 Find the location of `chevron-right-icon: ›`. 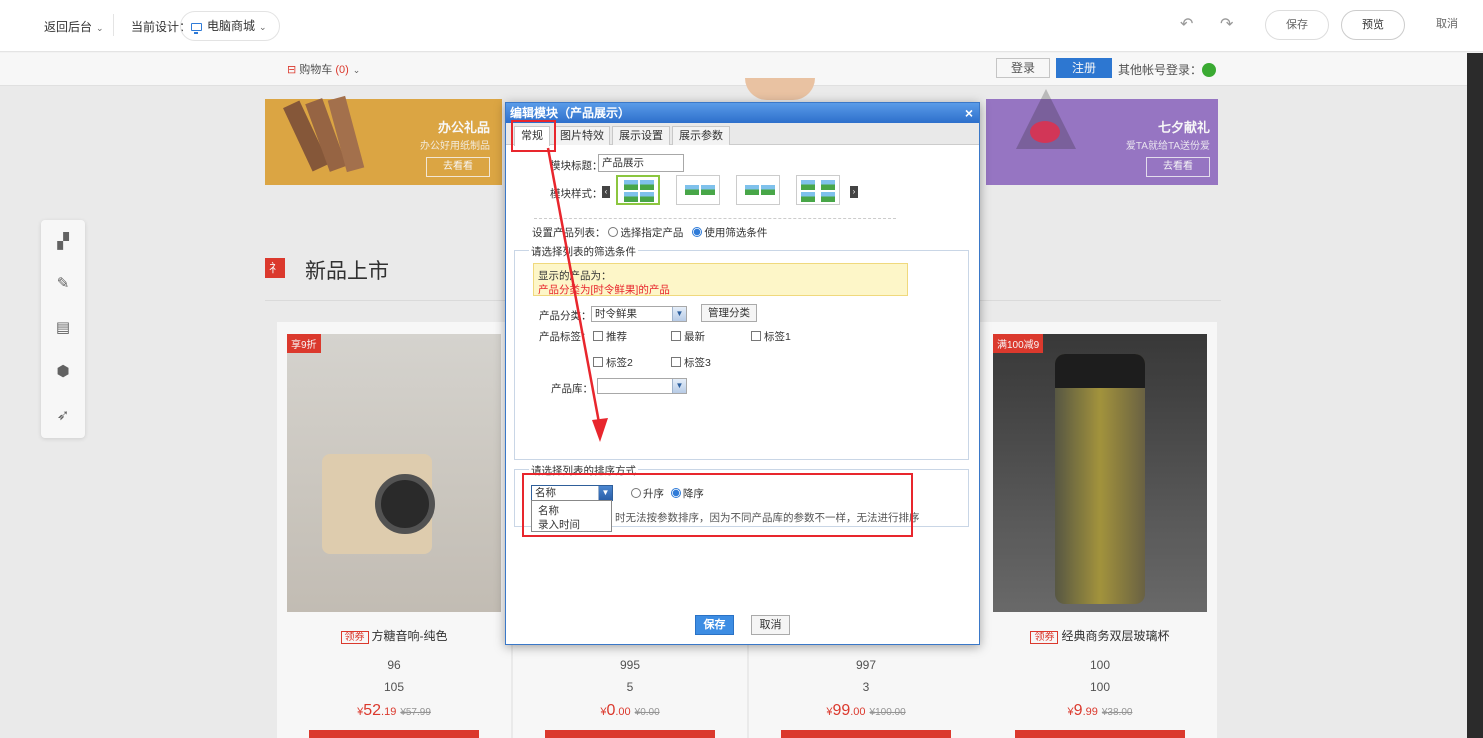

chevron-right-icon: › is located at coordinates (854, 192).